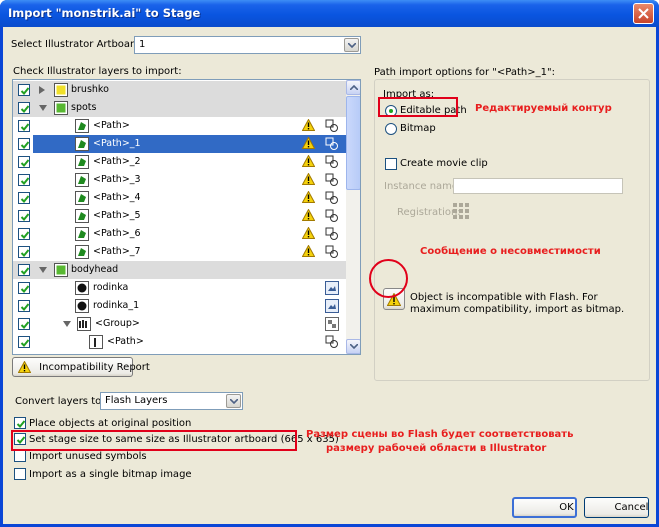 This screenshot has height=527, width=659. What do you see at coordinates (418, 128) in the screenshot?
I see `bitmap-label: Bitmap` at bounding box center [418, 128].